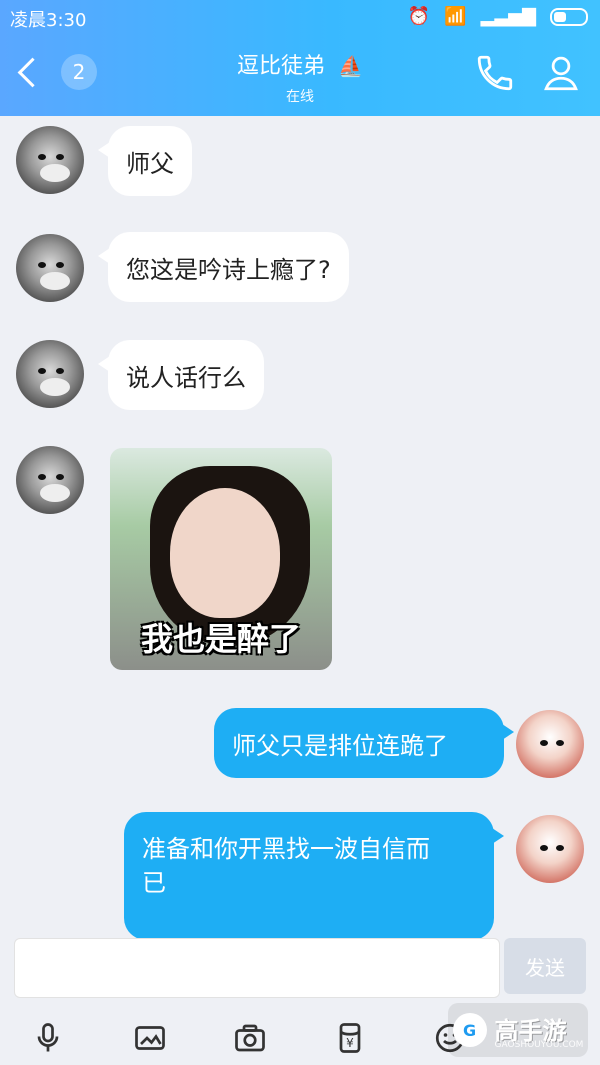  Describe the element at coordinates (569, 16) in the screenshot. I see `battery-icon` at that location.